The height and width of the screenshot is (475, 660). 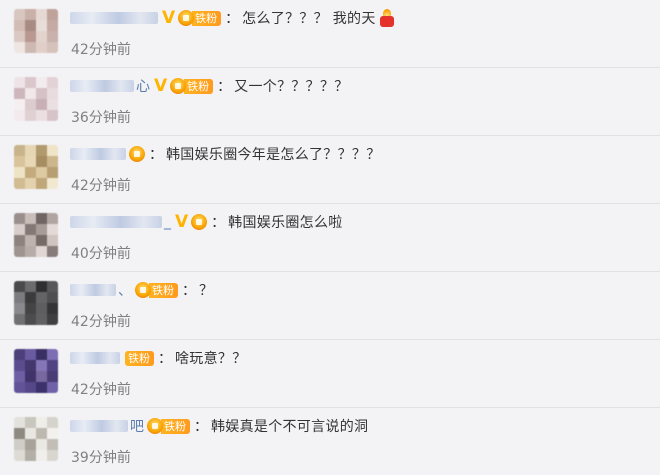 I want to click on comment-line: V 铁粉 ： 怎么了？？？ 我的天, so click(x=232, y=18).